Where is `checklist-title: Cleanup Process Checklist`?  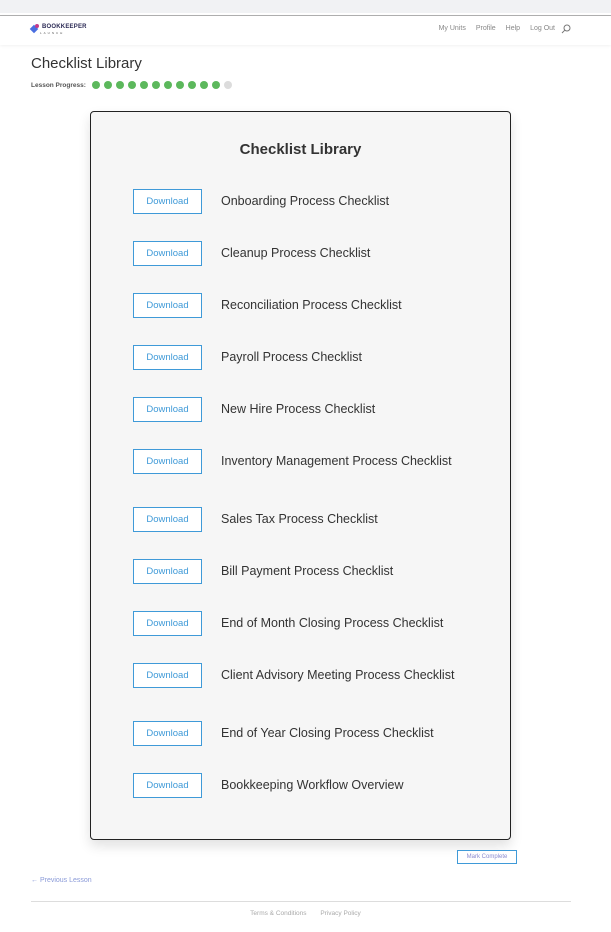 checklist-title: Cleanup Process Checklist is located at coordinates (296, 253).